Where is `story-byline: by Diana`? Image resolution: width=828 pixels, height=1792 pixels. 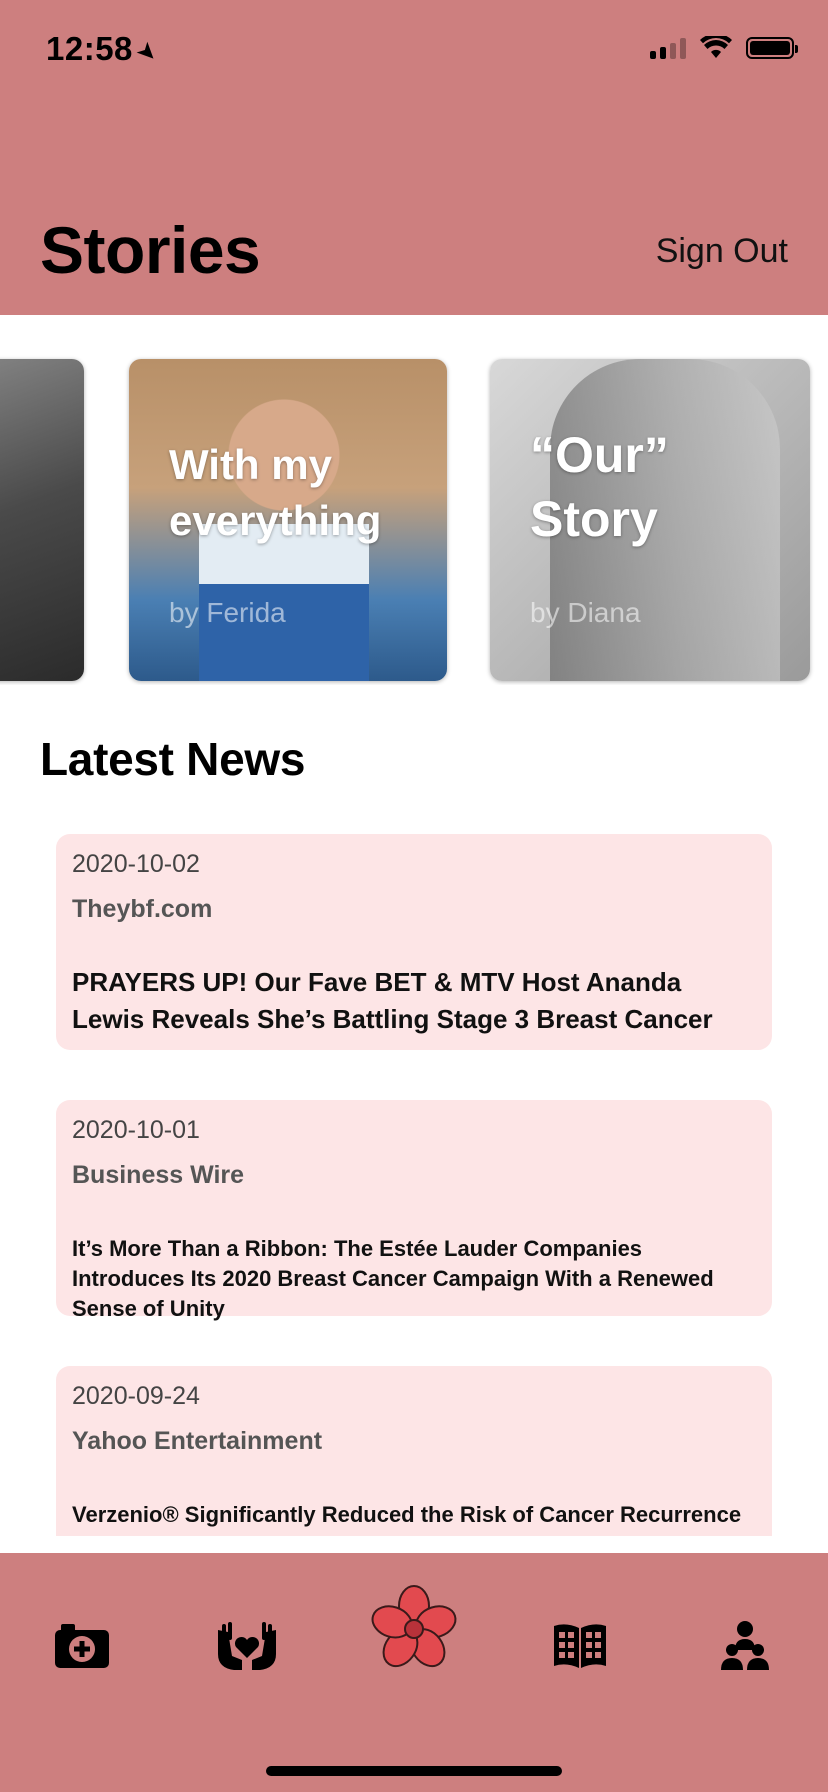
story-byline: by Diana is located at coordinates (585, 612).